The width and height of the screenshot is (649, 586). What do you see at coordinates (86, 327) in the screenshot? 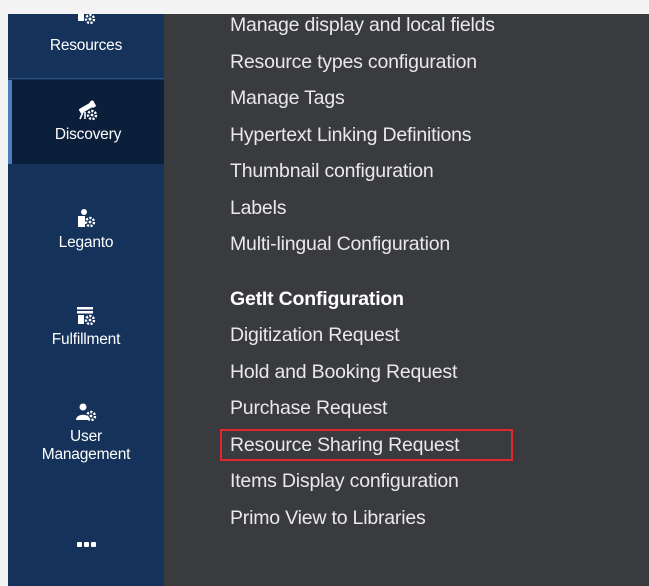
I see `sidebar-item-fulfillment: Fulfillment` at bounding box center [86, 327].